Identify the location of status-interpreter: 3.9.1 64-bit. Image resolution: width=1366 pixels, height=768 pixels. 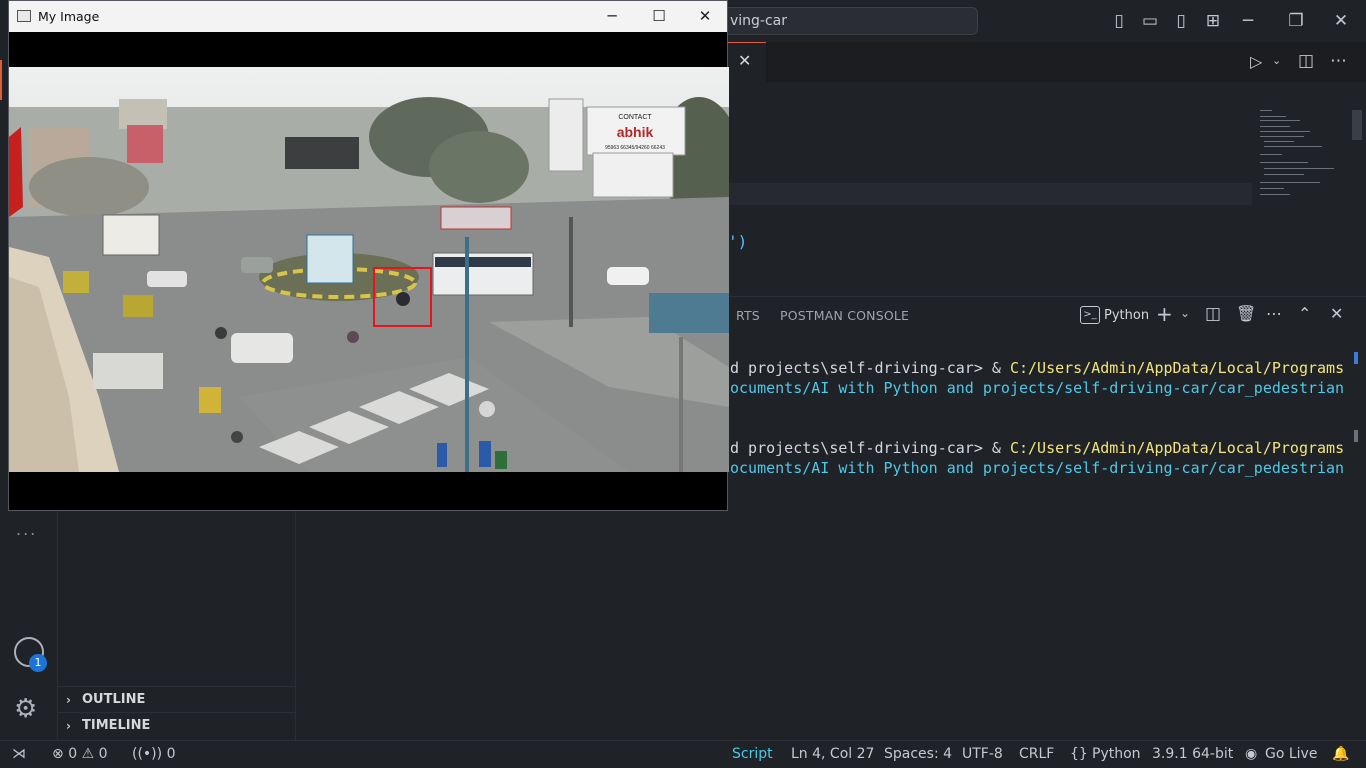
(1192, 754).